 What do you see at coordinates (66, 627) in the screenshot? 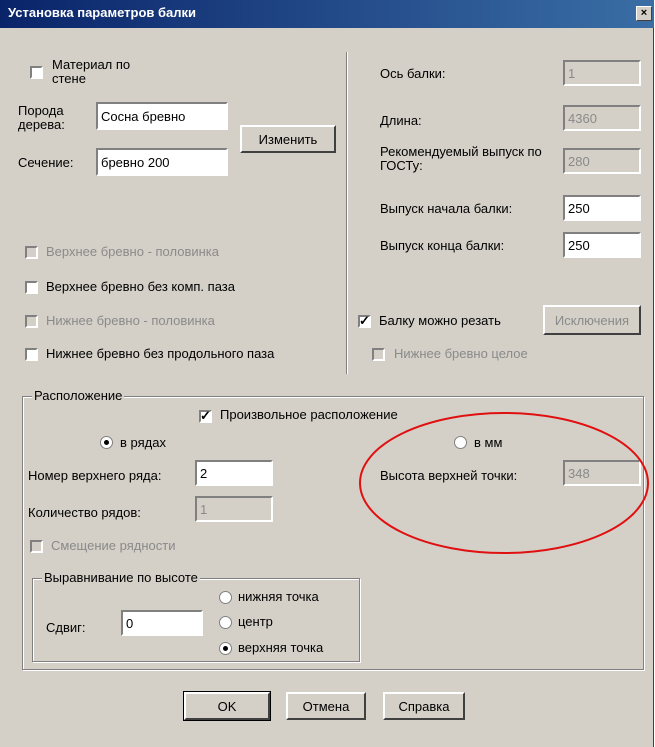
I see `shift-label: Сдвиг:` at bounding box center [66, 627].